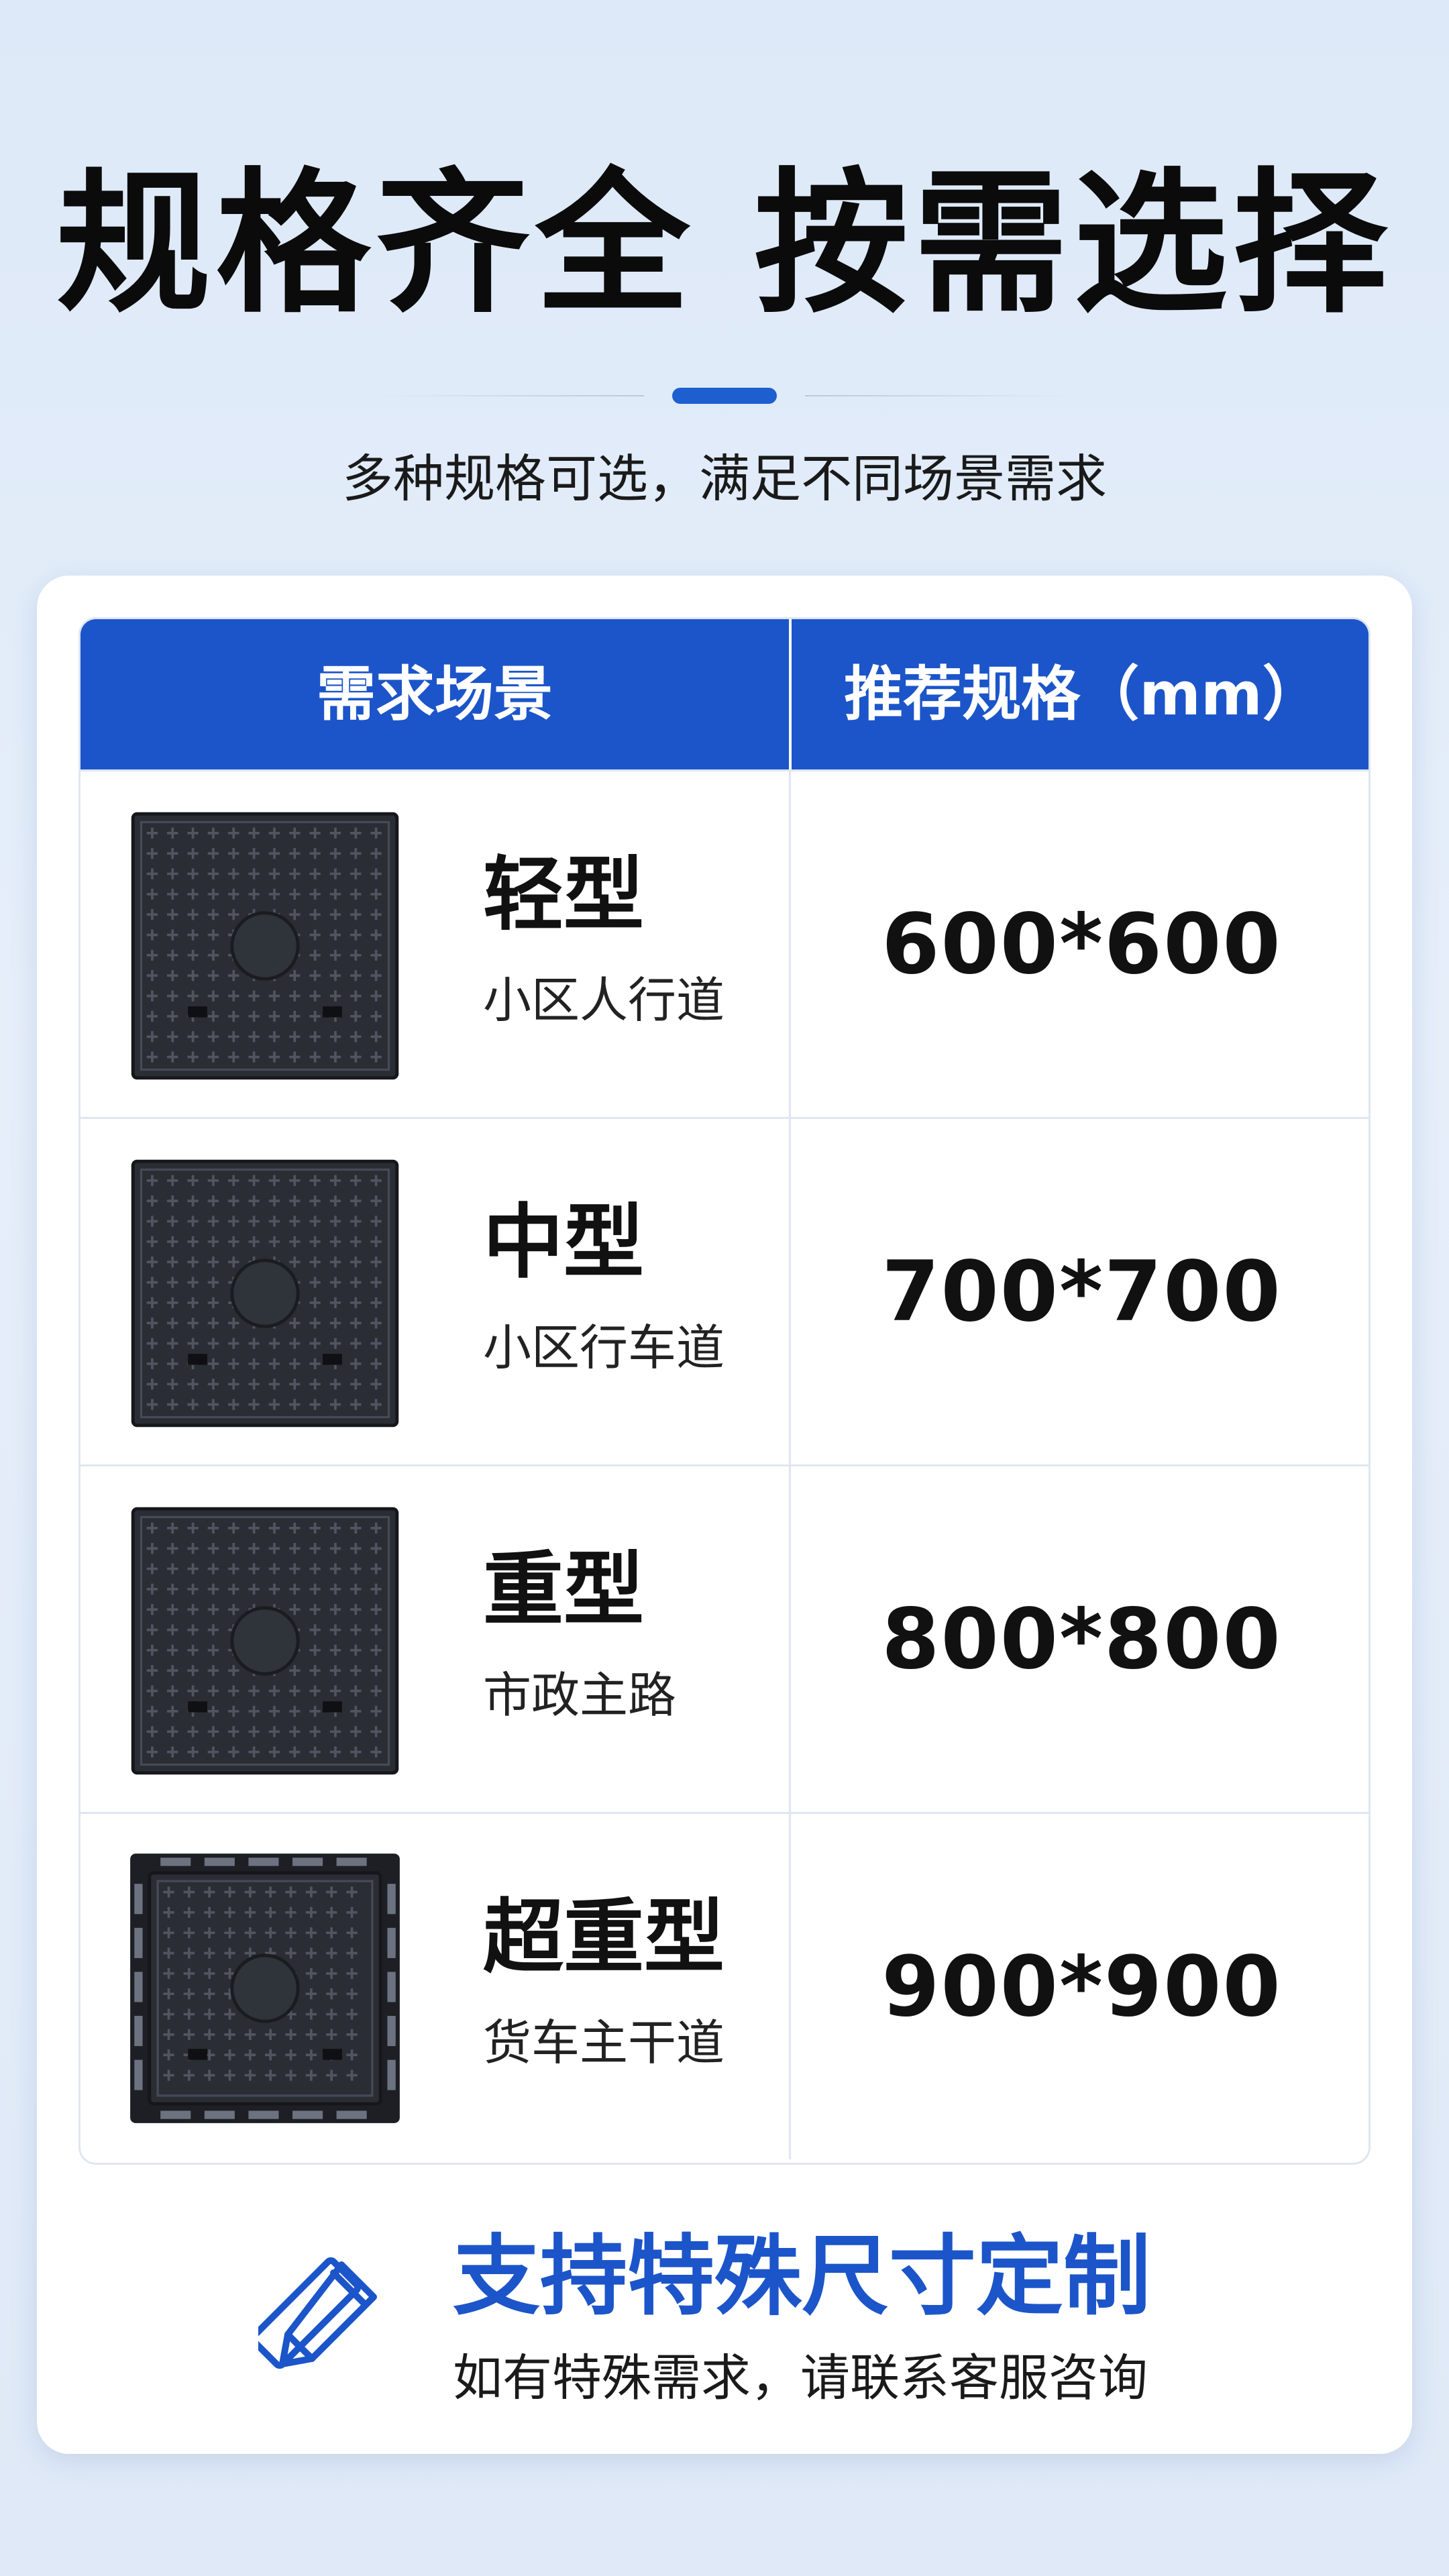 This screenshot has width=1449, height=2576. I want to click on column-header-spec: 推荐规格（mm）, so click(1083, 694).